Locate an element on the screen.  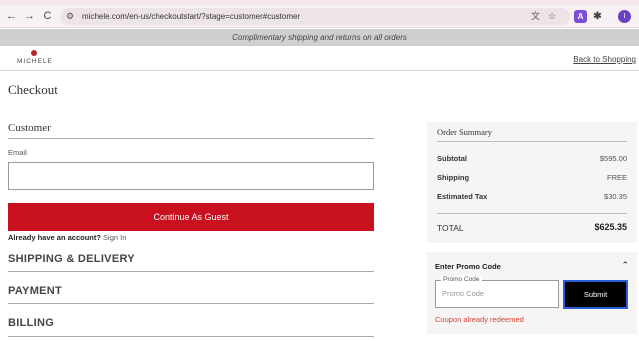
subtotal-value: $595.00 is located at coordinates (613, 158).